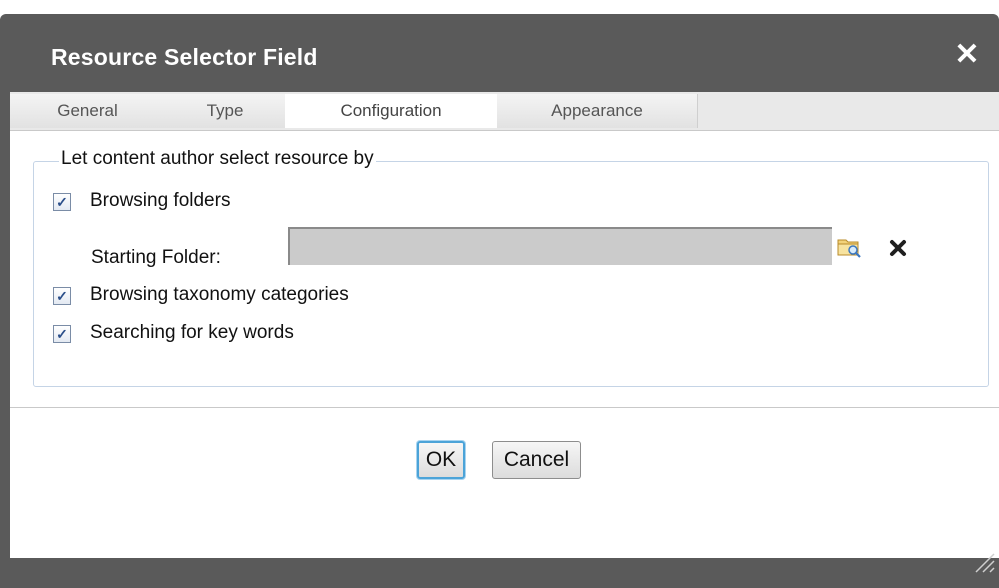  I want to click on tab-label: Type, so click(225, 110).